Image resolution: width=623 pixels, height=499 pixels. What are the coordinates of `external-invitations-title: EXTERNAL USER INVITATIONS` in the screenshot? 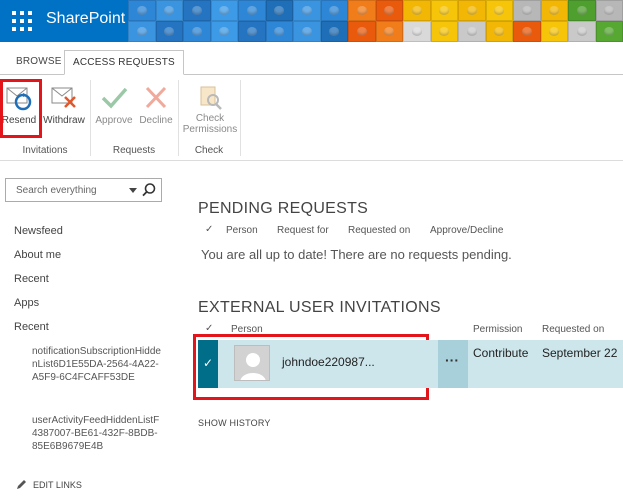 It's located at (319, 307).